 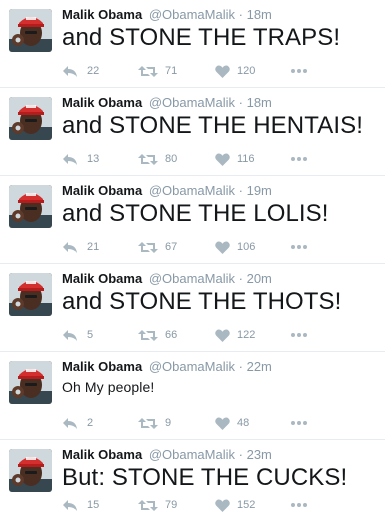 What do you see at coordinates (259, 278) in the screenshot?
I see `timestamp: 20m` at bounding box center [259, 278].